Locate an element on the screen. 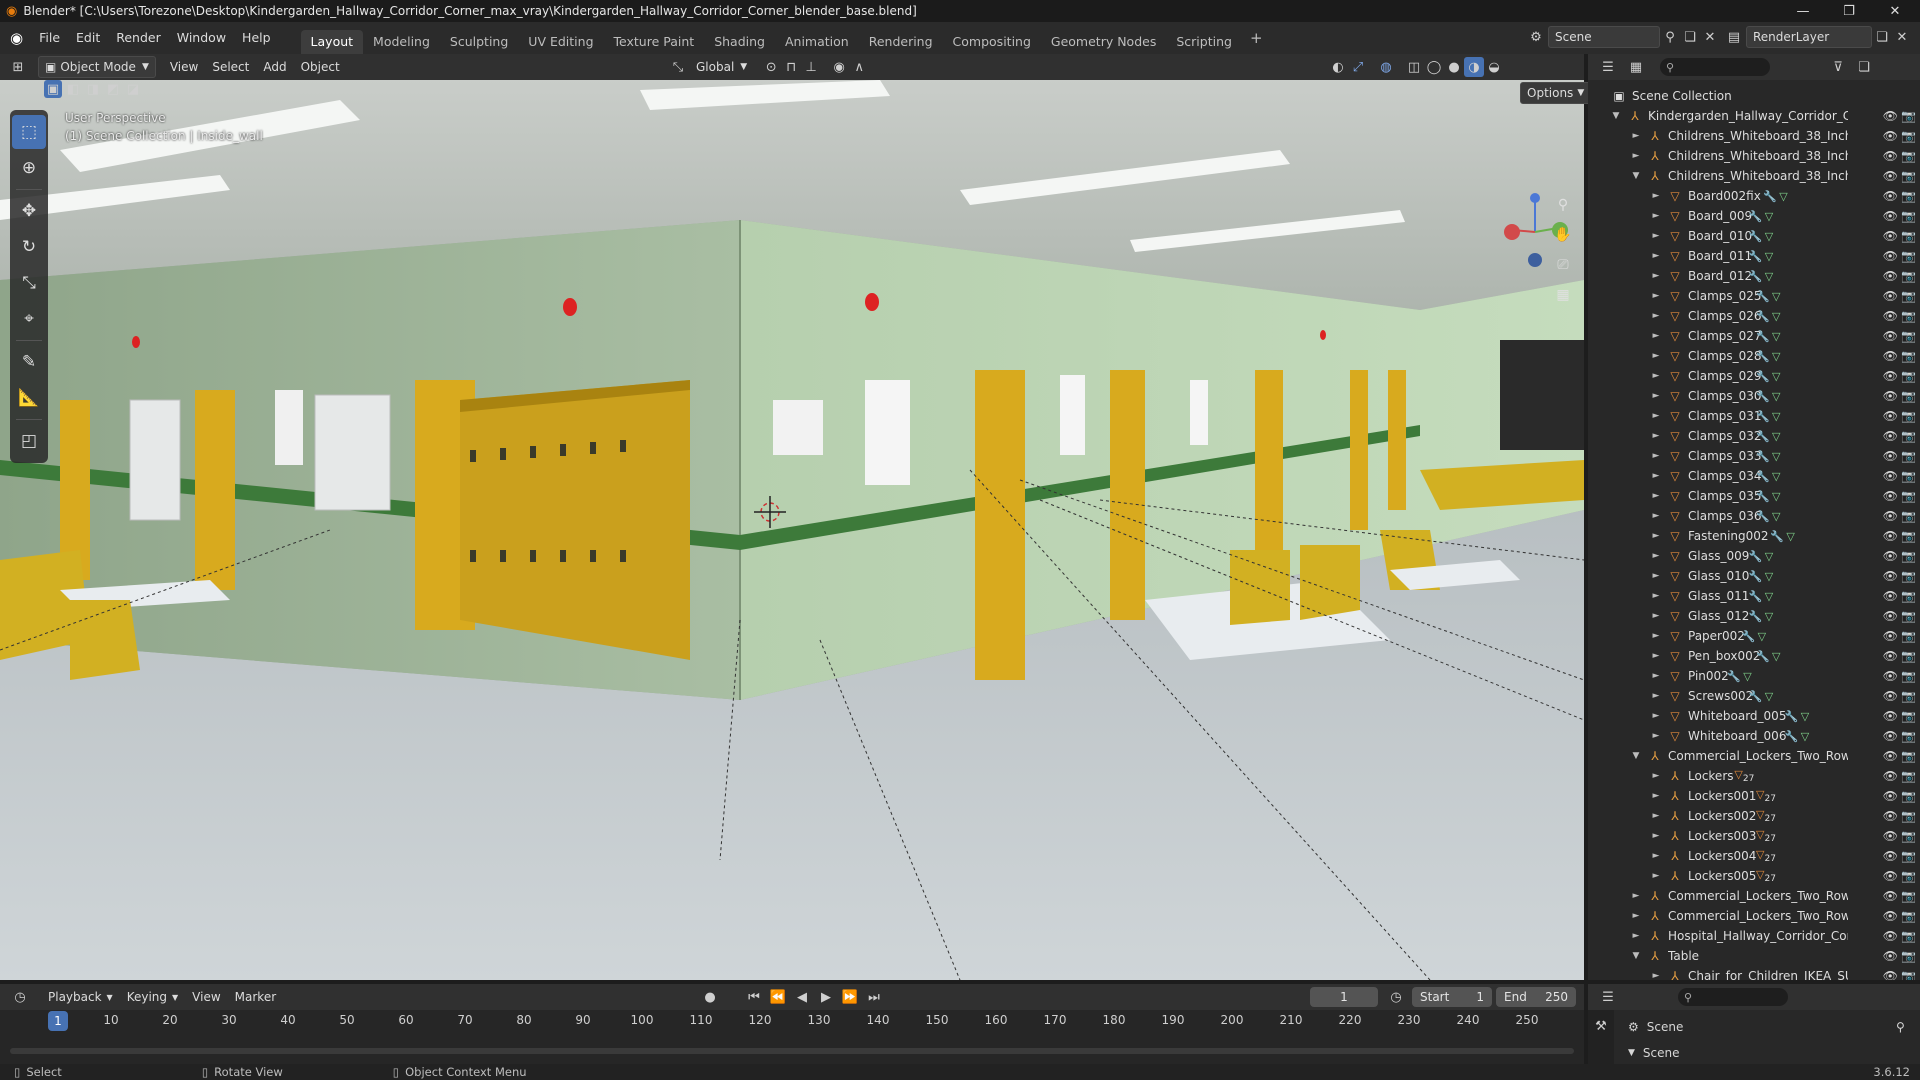 This screenshot has height=1080, width=1920. editor-type-icon: ⊞ is located at coordinates (18, 67).